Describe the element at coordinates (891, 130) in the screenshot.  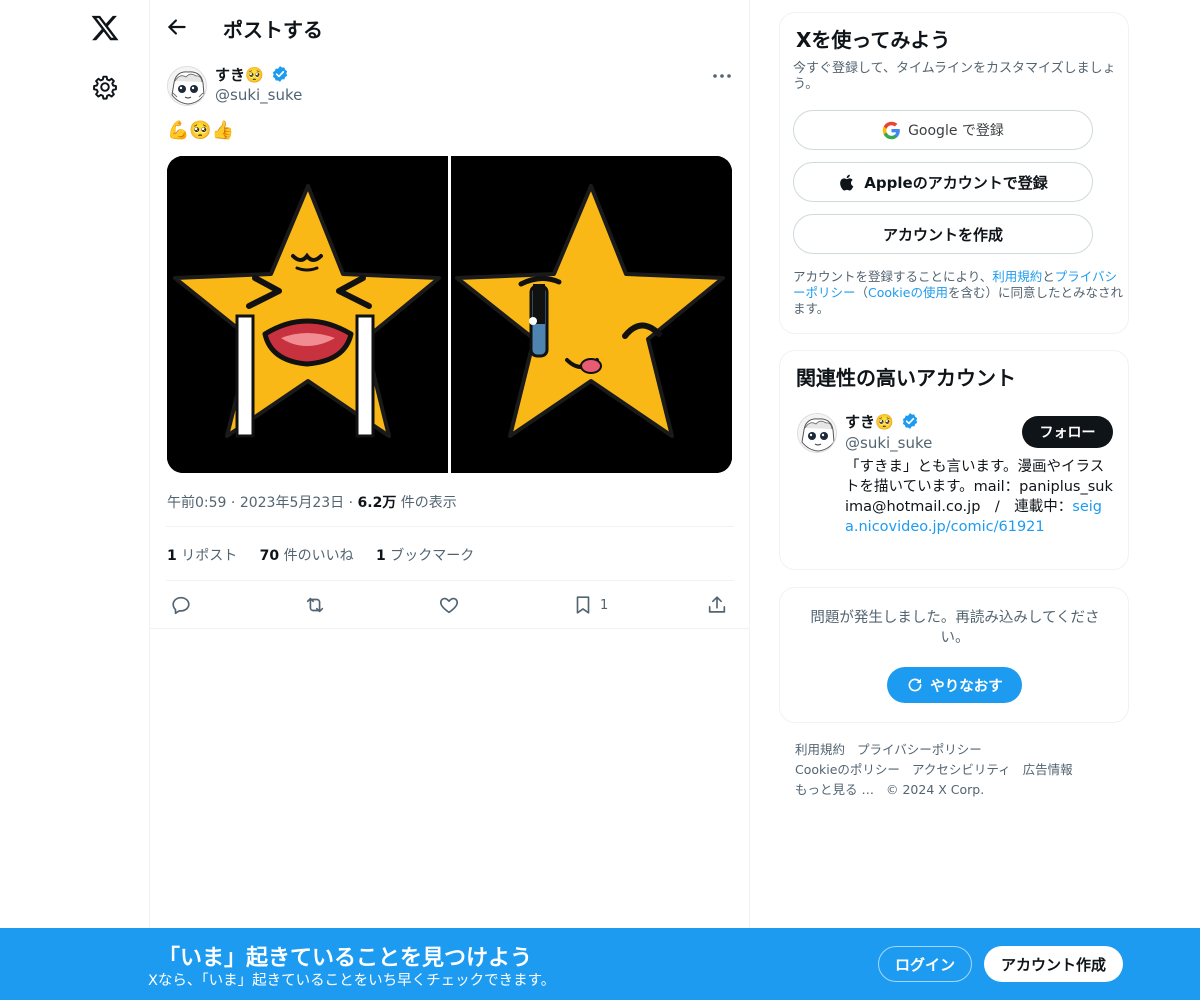
I see `google-icon` at that location.